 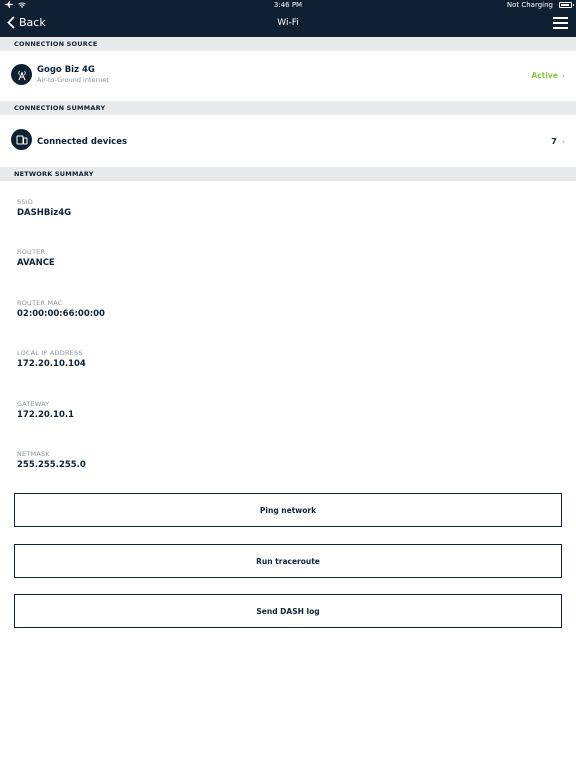 What do you see at coordinates (566, 5) in the screenshot?
I see `battery-icon` at bounding box center [566, 5].